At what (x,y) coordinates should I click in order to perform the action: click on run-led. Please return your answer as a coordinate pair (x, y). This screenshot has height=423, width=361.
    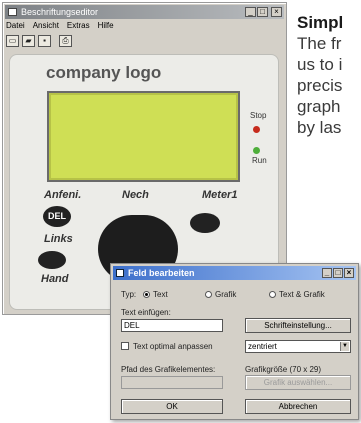
    Looking at the image, I should click on (256, 150).